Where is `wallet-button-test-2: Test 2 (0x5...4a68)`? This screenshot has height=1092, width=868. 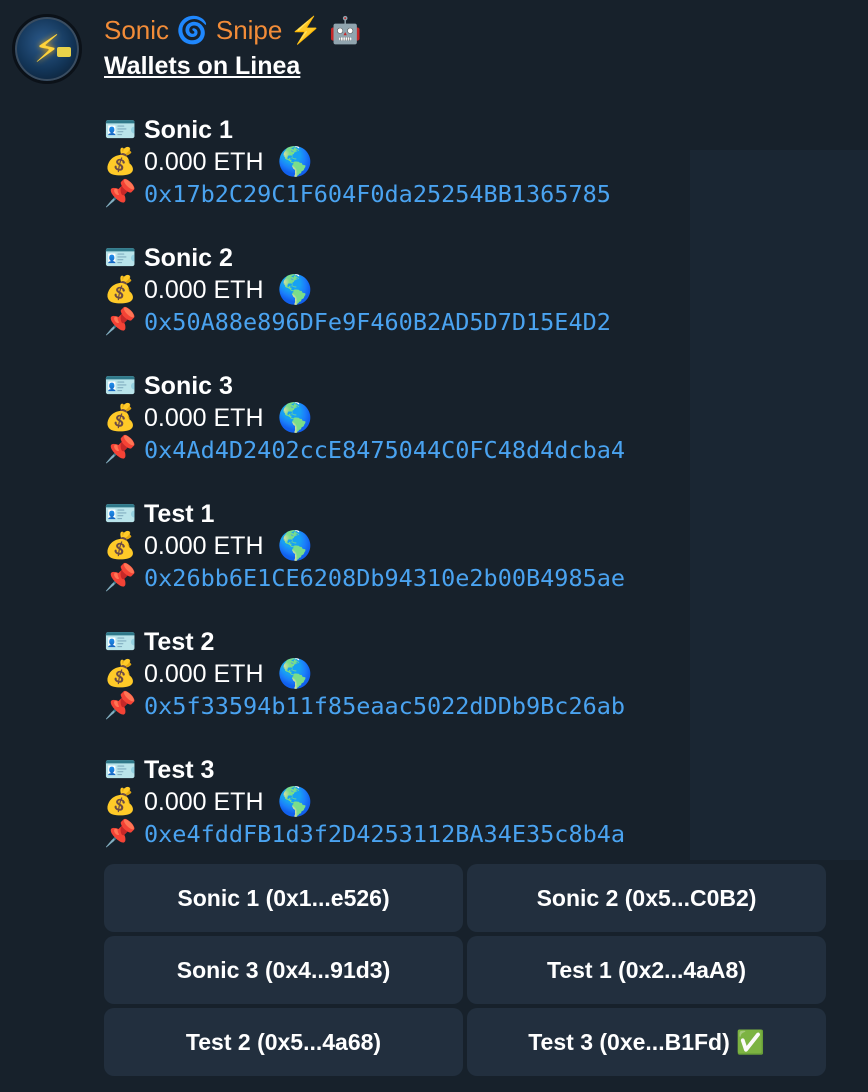 wallet-button-test-2: Test 2 (0x5...4a68) is located at coordinates (283, 1042).